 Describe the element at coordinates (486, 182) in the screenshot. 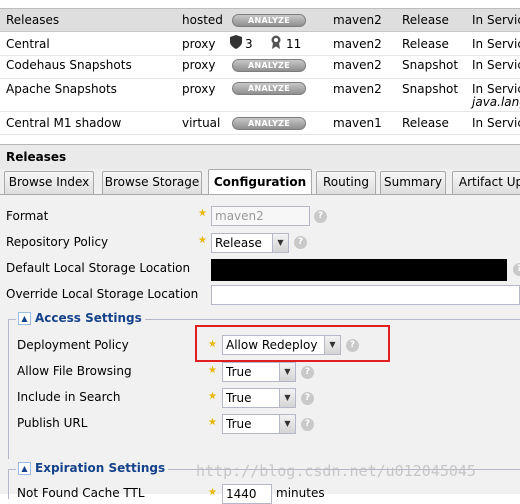

I see `tab-artifact-upload: Artifact Up` at that location.